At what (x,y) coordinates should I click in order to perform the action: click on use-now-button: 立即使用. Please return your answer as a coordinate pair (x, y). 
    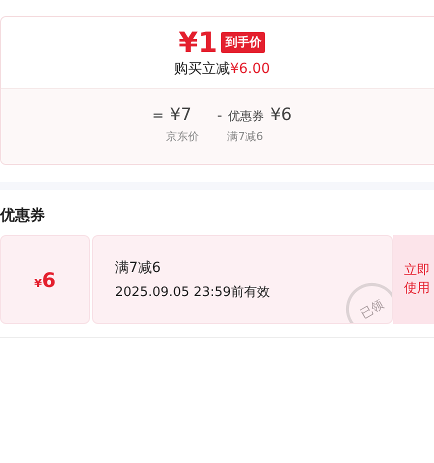
    Looking at the image, I should click on (413, 279).